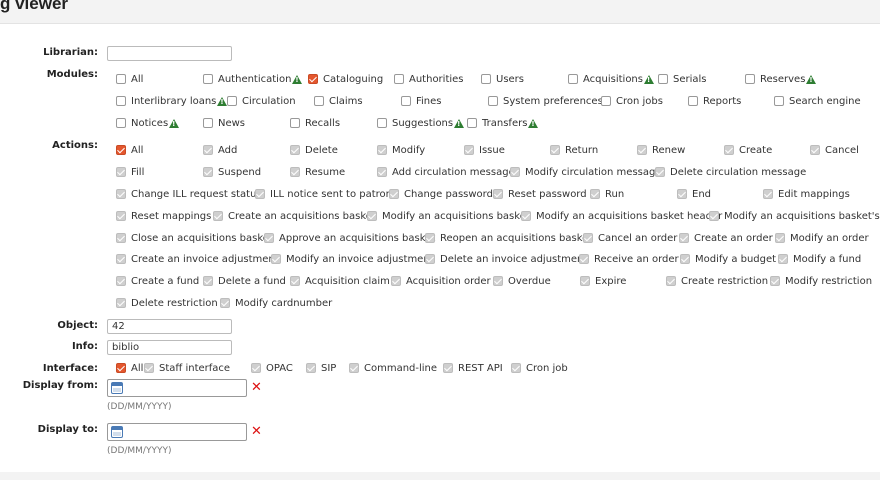  Describe the element at coordinates (429, 79) in the screenshot. I see `module-authorities-checkbox: Authorities` at that location.